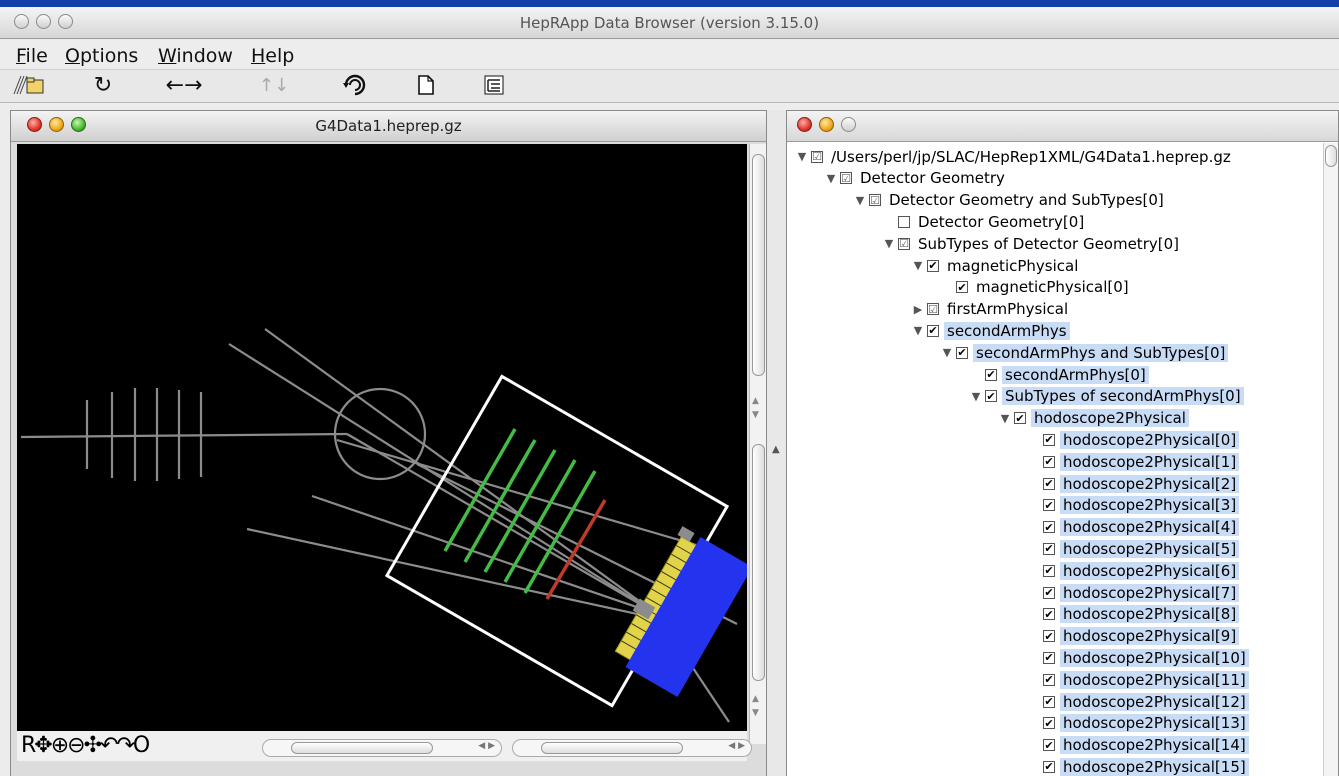  What do you see at coordinates (916, 178) in the screenshot?
I see `tree-node: ▼ ☑ Detector Geometry` at bounding box center [916, 178].